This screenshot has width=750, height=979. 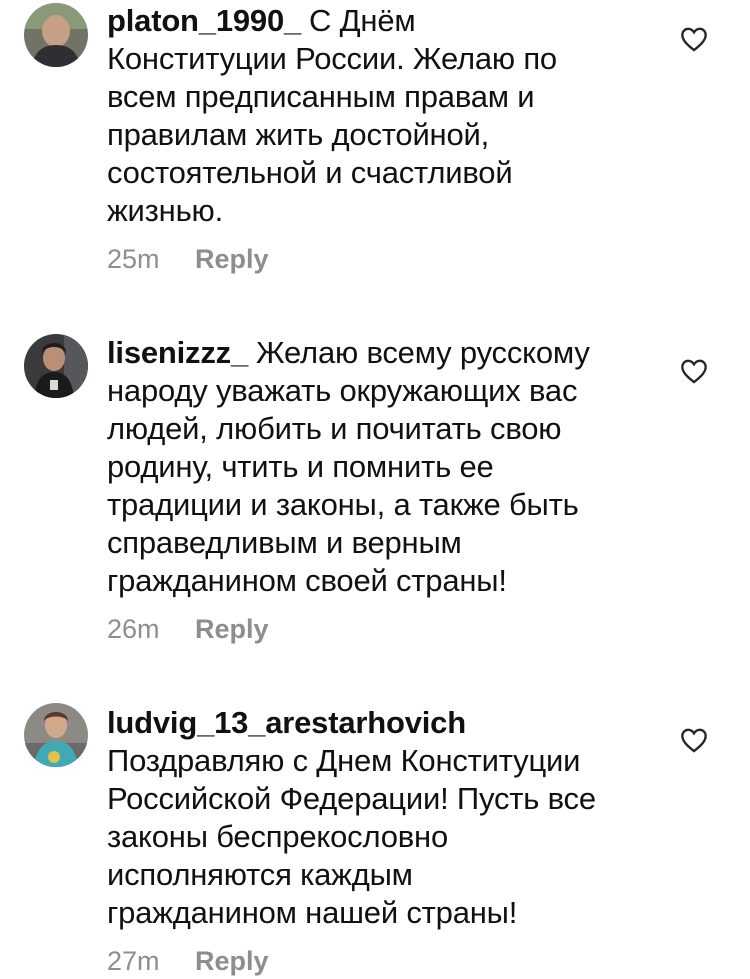 I want to click on username: ludvig_13_arestarhovich, so click(x=286, y=722).